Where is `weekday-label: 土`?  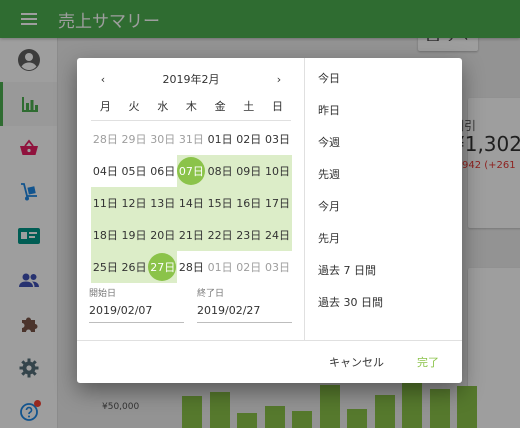 weekday-label: 土 is located at coordinates (249, 106).